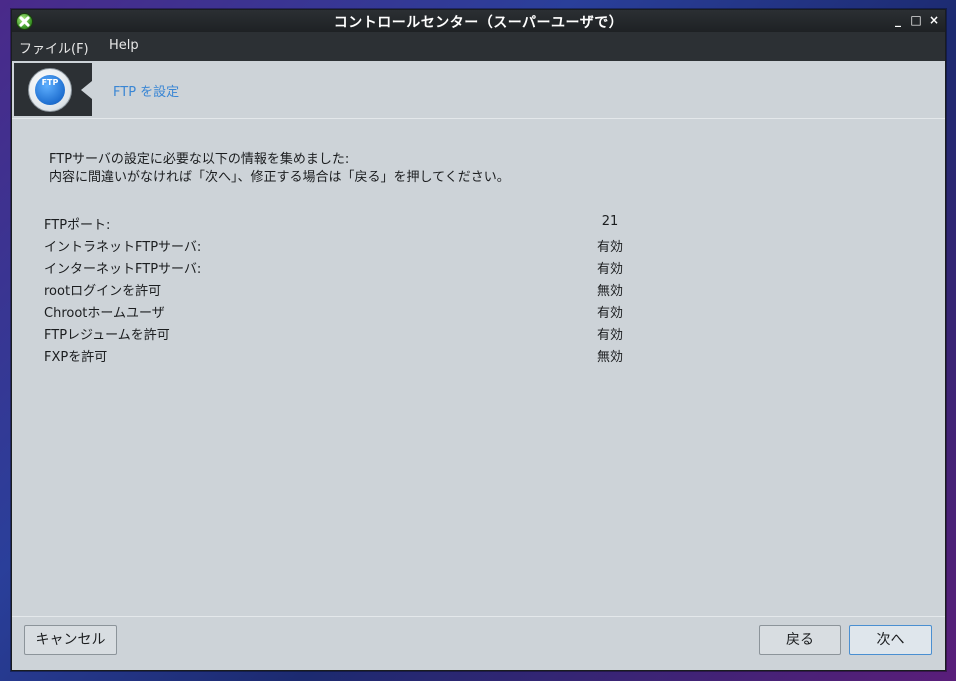 The height and width of the screenshot is (681, 956). Describe the element at coordinates (124, 45) in the screenshot. I see `menu-help: Help` at that location.